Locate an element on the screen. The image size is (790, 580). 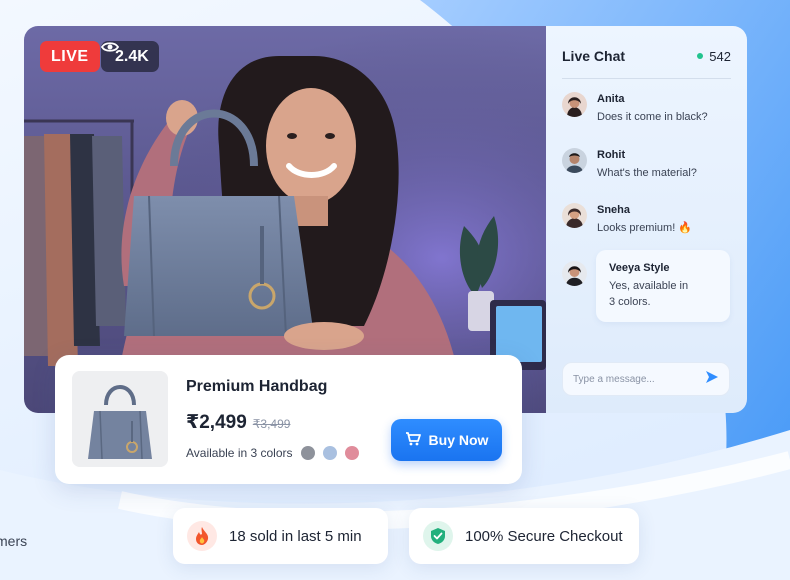
sold-count-badge: 18 sold in last 5 min is located at coordinates (280, 536).